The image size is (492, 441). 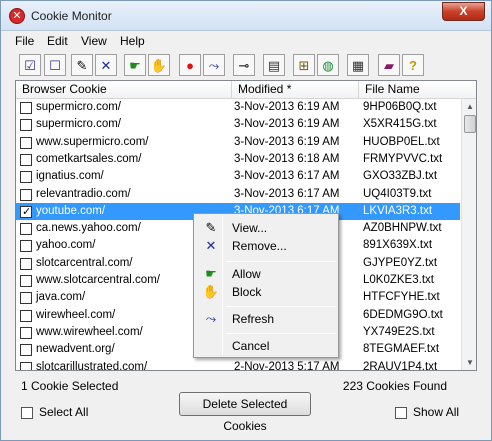 I want to click on select-all-checkbox, so click(x=27, y=413).